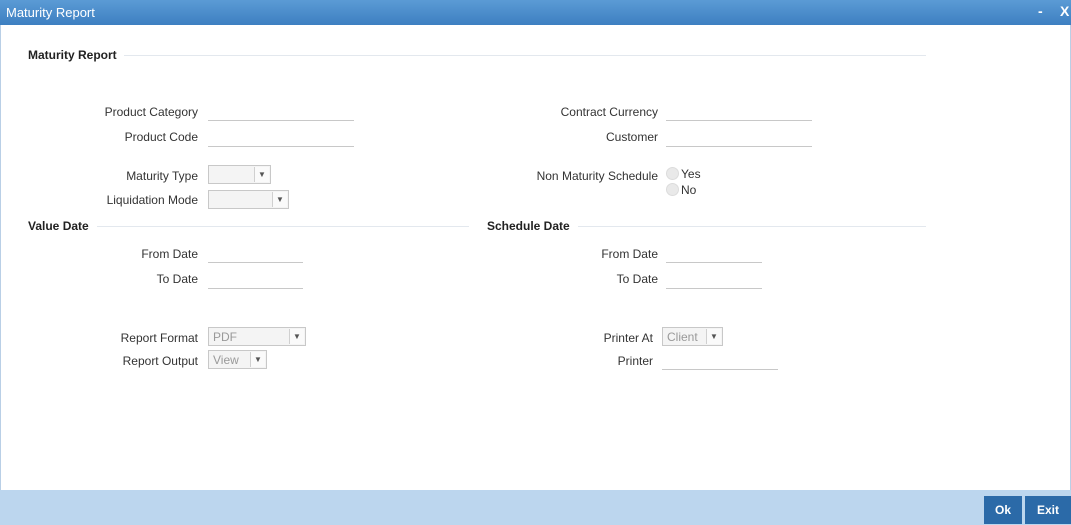 The height and width of the screenshot is (525, 1071). Describe the element at coordinates (689, 189) in the screenshot. I see `radio-no-label: No` at that location.